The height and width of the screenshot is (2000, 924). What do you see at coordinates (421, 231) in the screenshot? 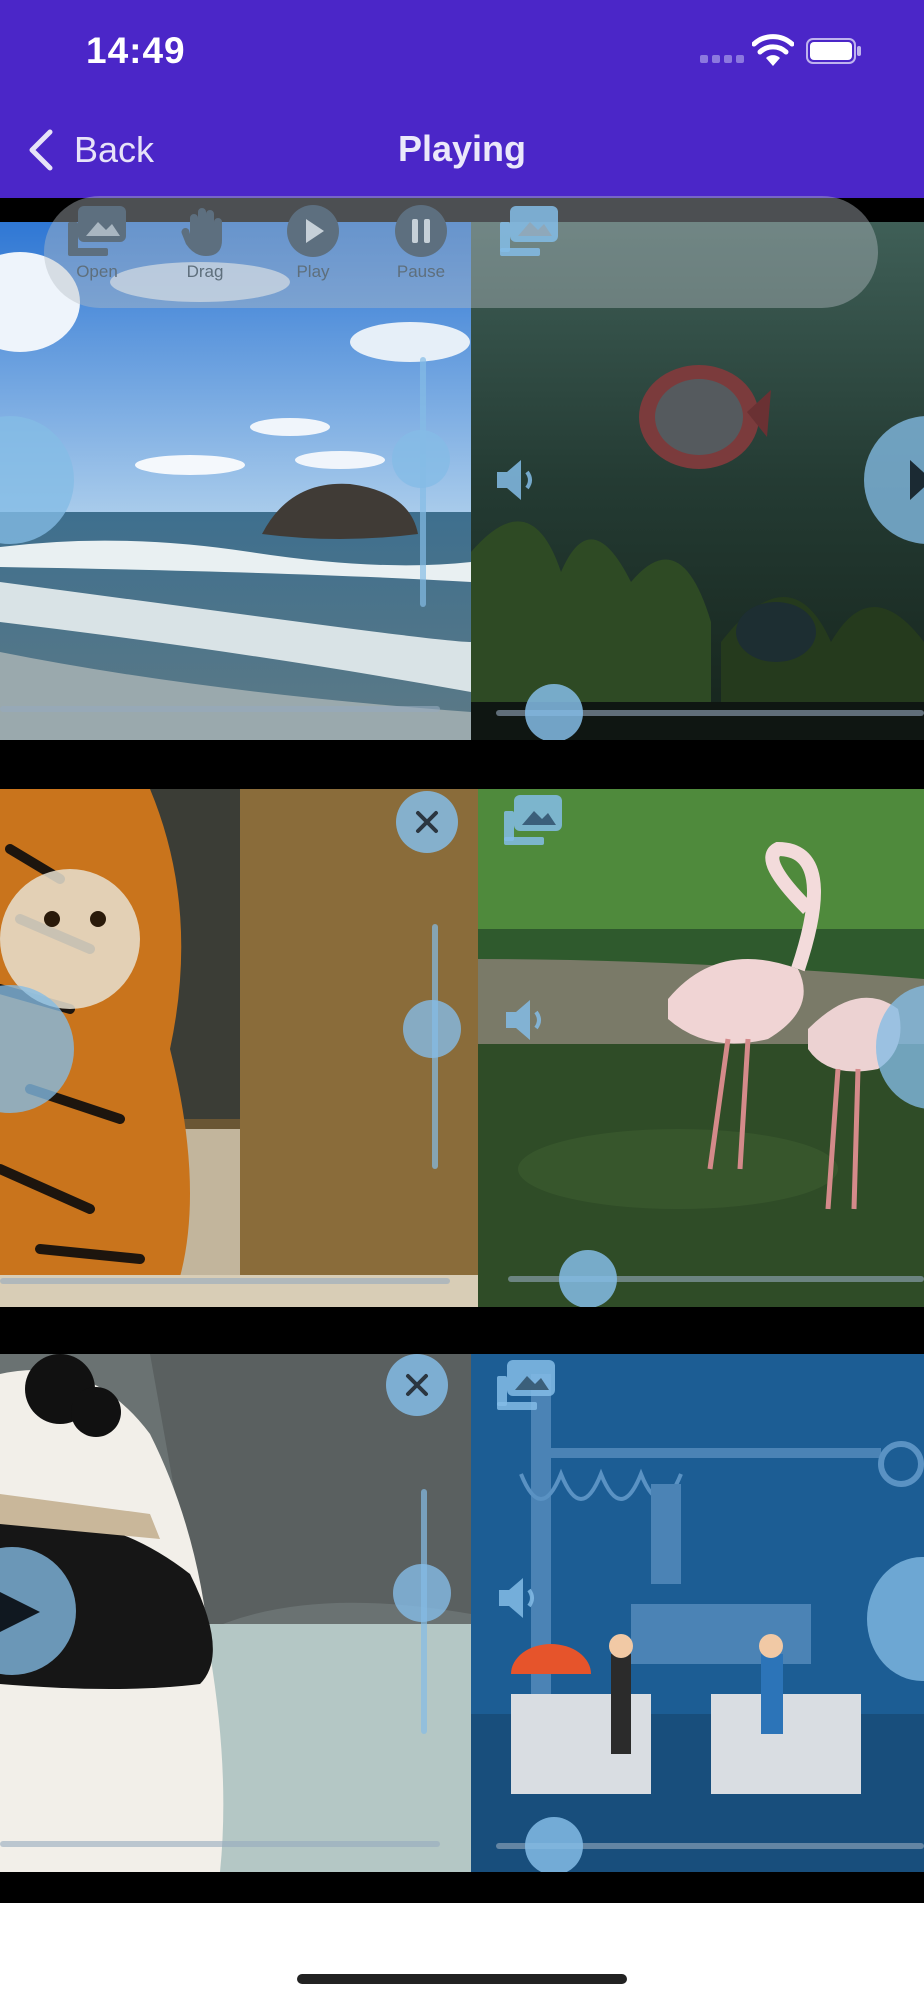
I see `pause-icon` at bounding box center [421, 231].